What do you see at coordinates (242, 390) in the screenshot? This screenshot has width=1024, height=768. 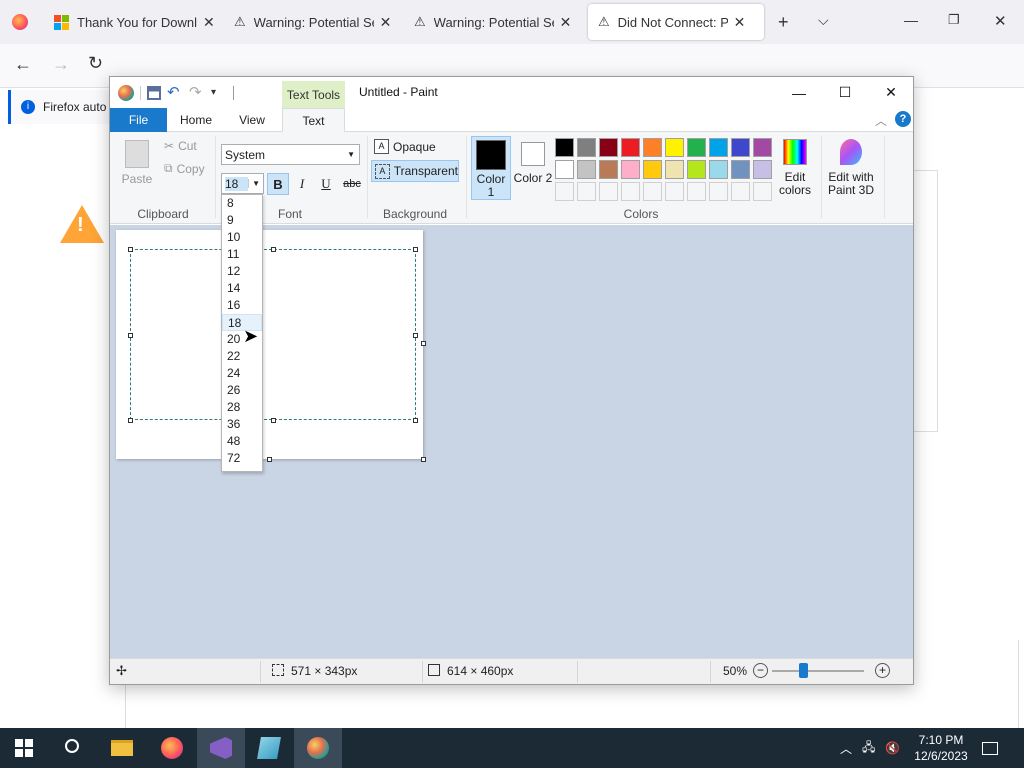 I see `font-size-option: 26` at bounding box center [242, 390].